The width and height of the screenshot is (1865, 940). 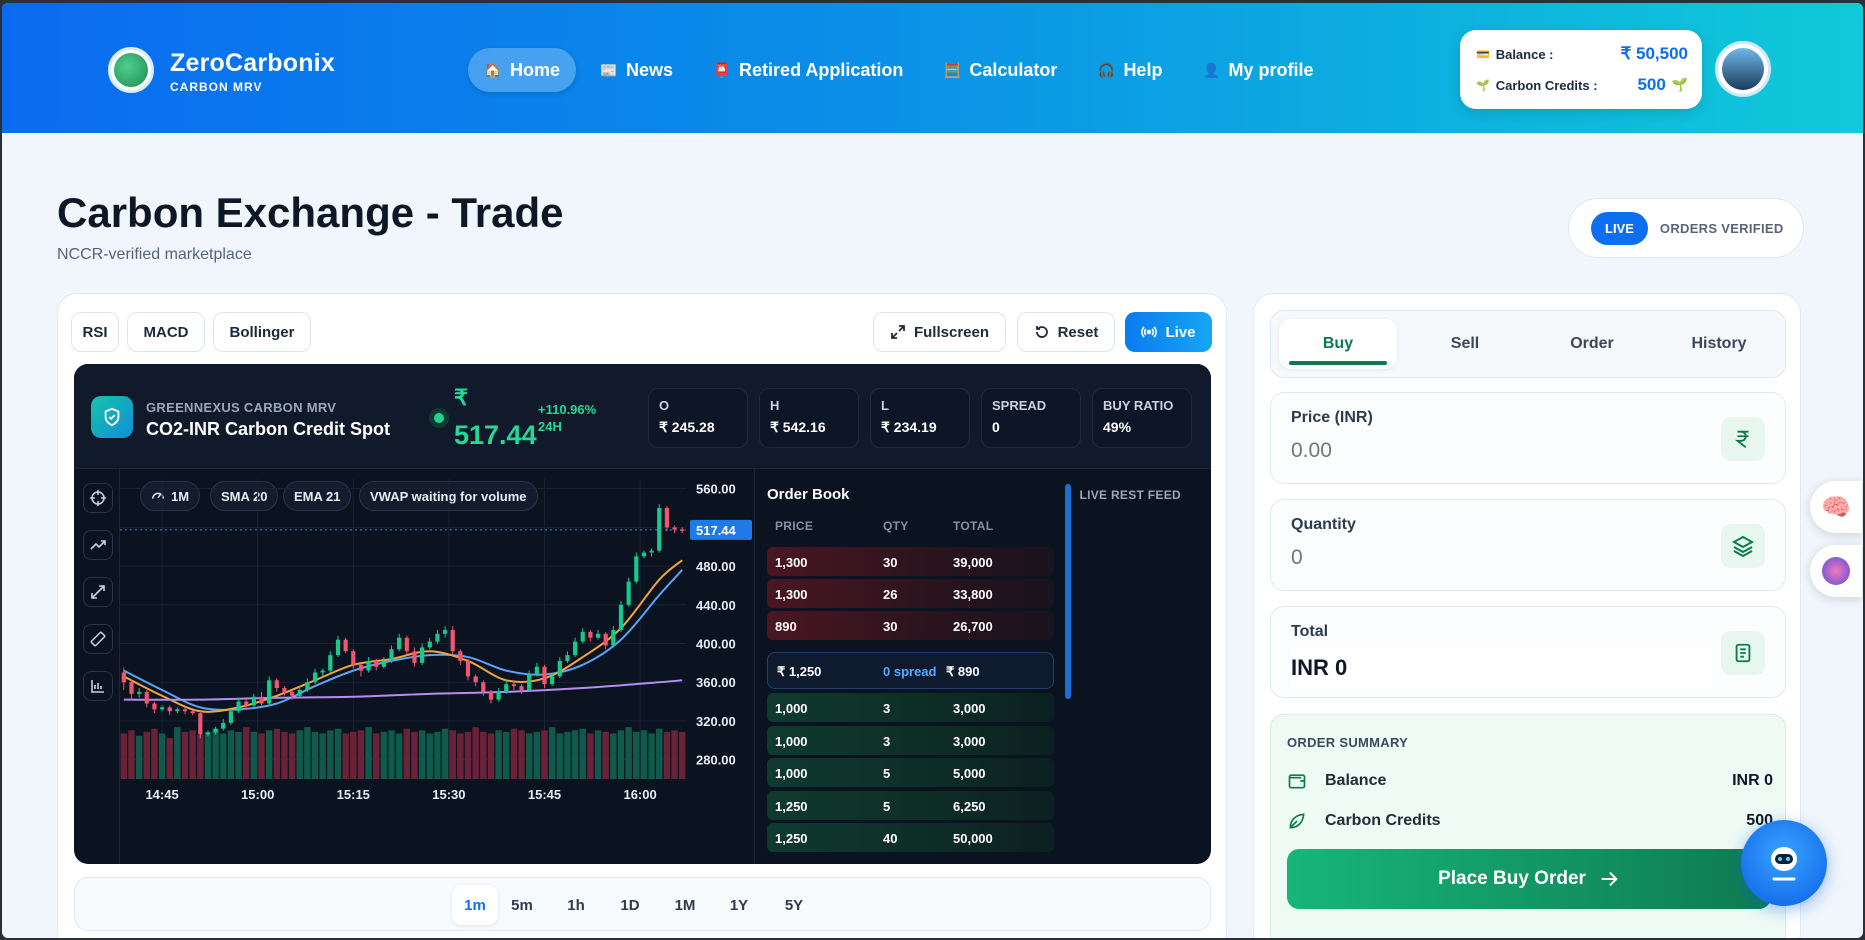 What do you see at coordinates (1491, 558) in the screenshot?
I see `quantity-input` at bounding box center [1491, 558].